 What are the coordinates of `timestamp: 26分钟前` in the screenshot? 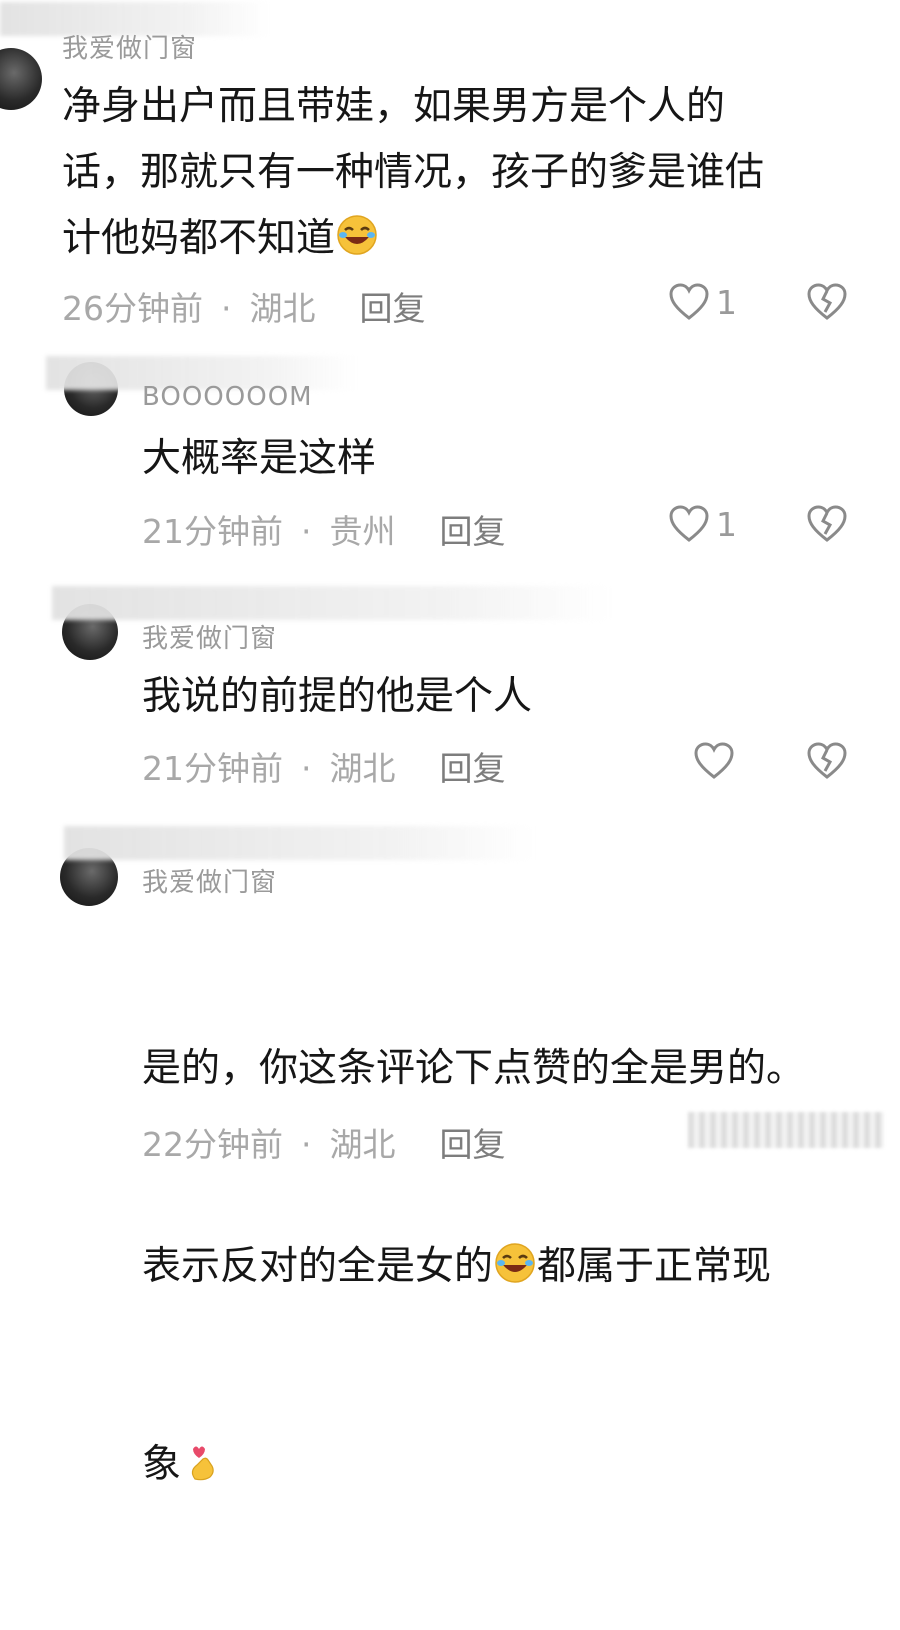 It's located at (132, 308).